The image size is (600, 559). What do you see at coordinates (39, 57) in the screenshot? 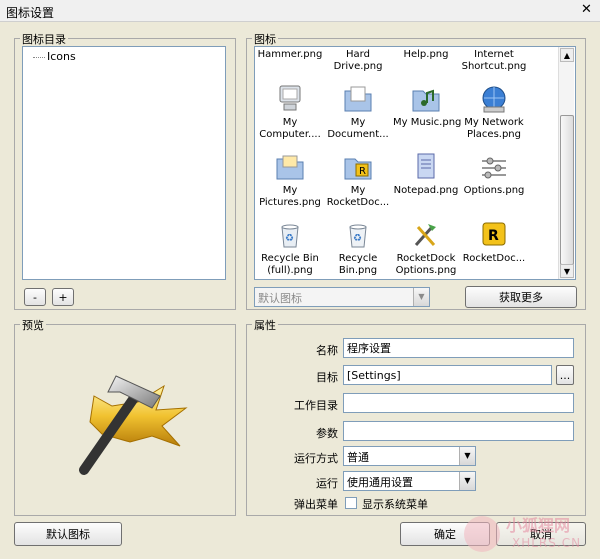
I see `tree-line-icon` at bounding box center [39, 57].